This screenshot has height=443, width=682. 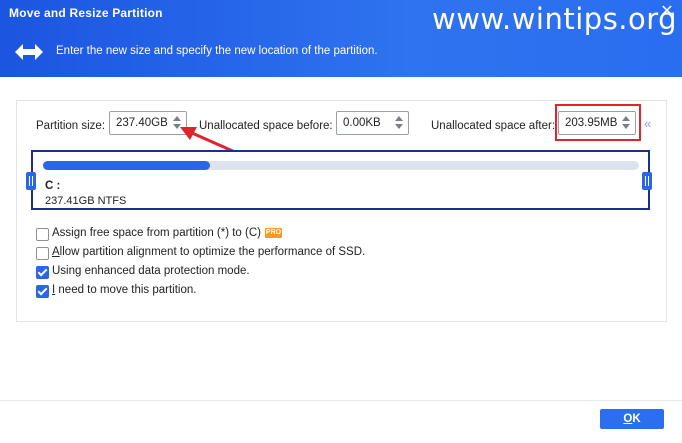 I want to click on option-move-partition: I need to move this partition., so click(x=126, y=291).